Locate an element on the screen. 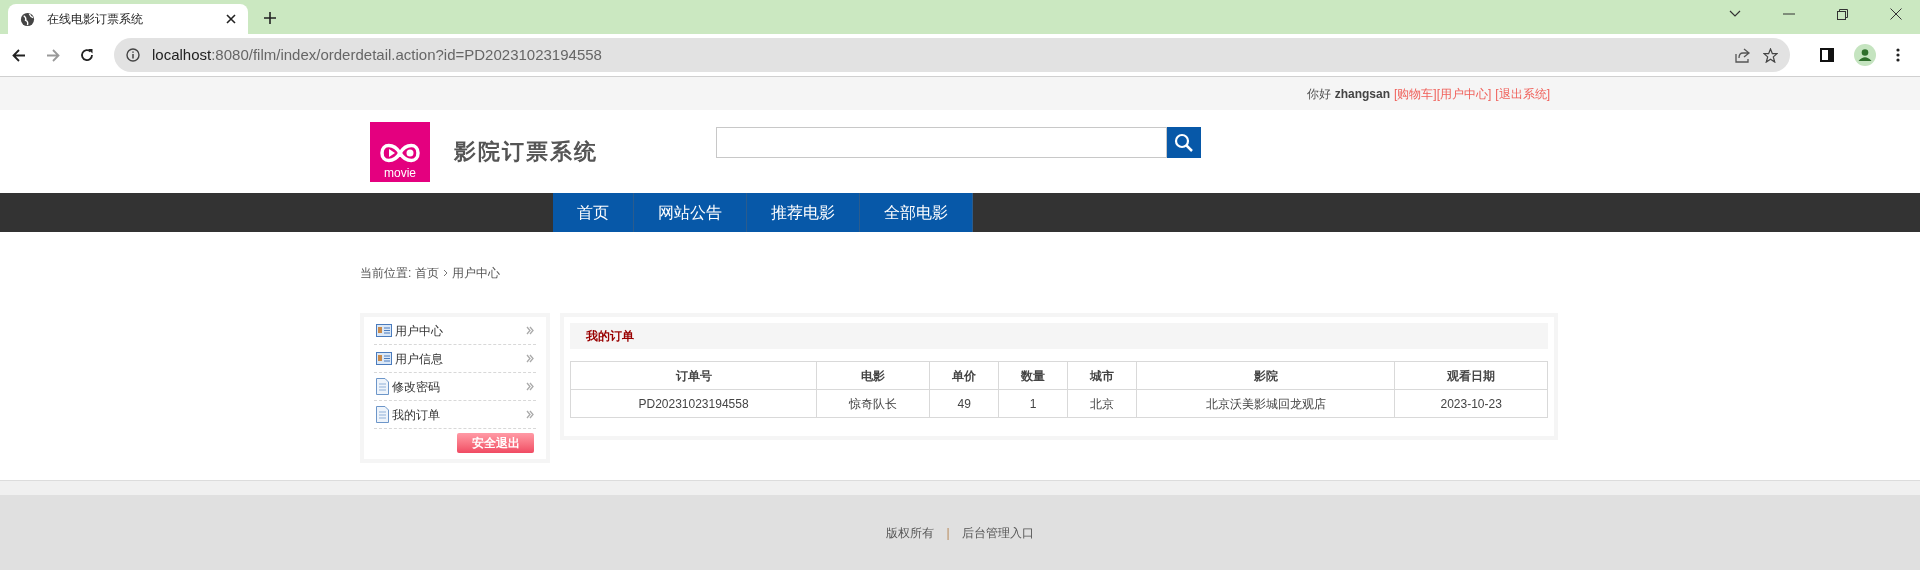  info-icon is located at coordinates (133, 55).